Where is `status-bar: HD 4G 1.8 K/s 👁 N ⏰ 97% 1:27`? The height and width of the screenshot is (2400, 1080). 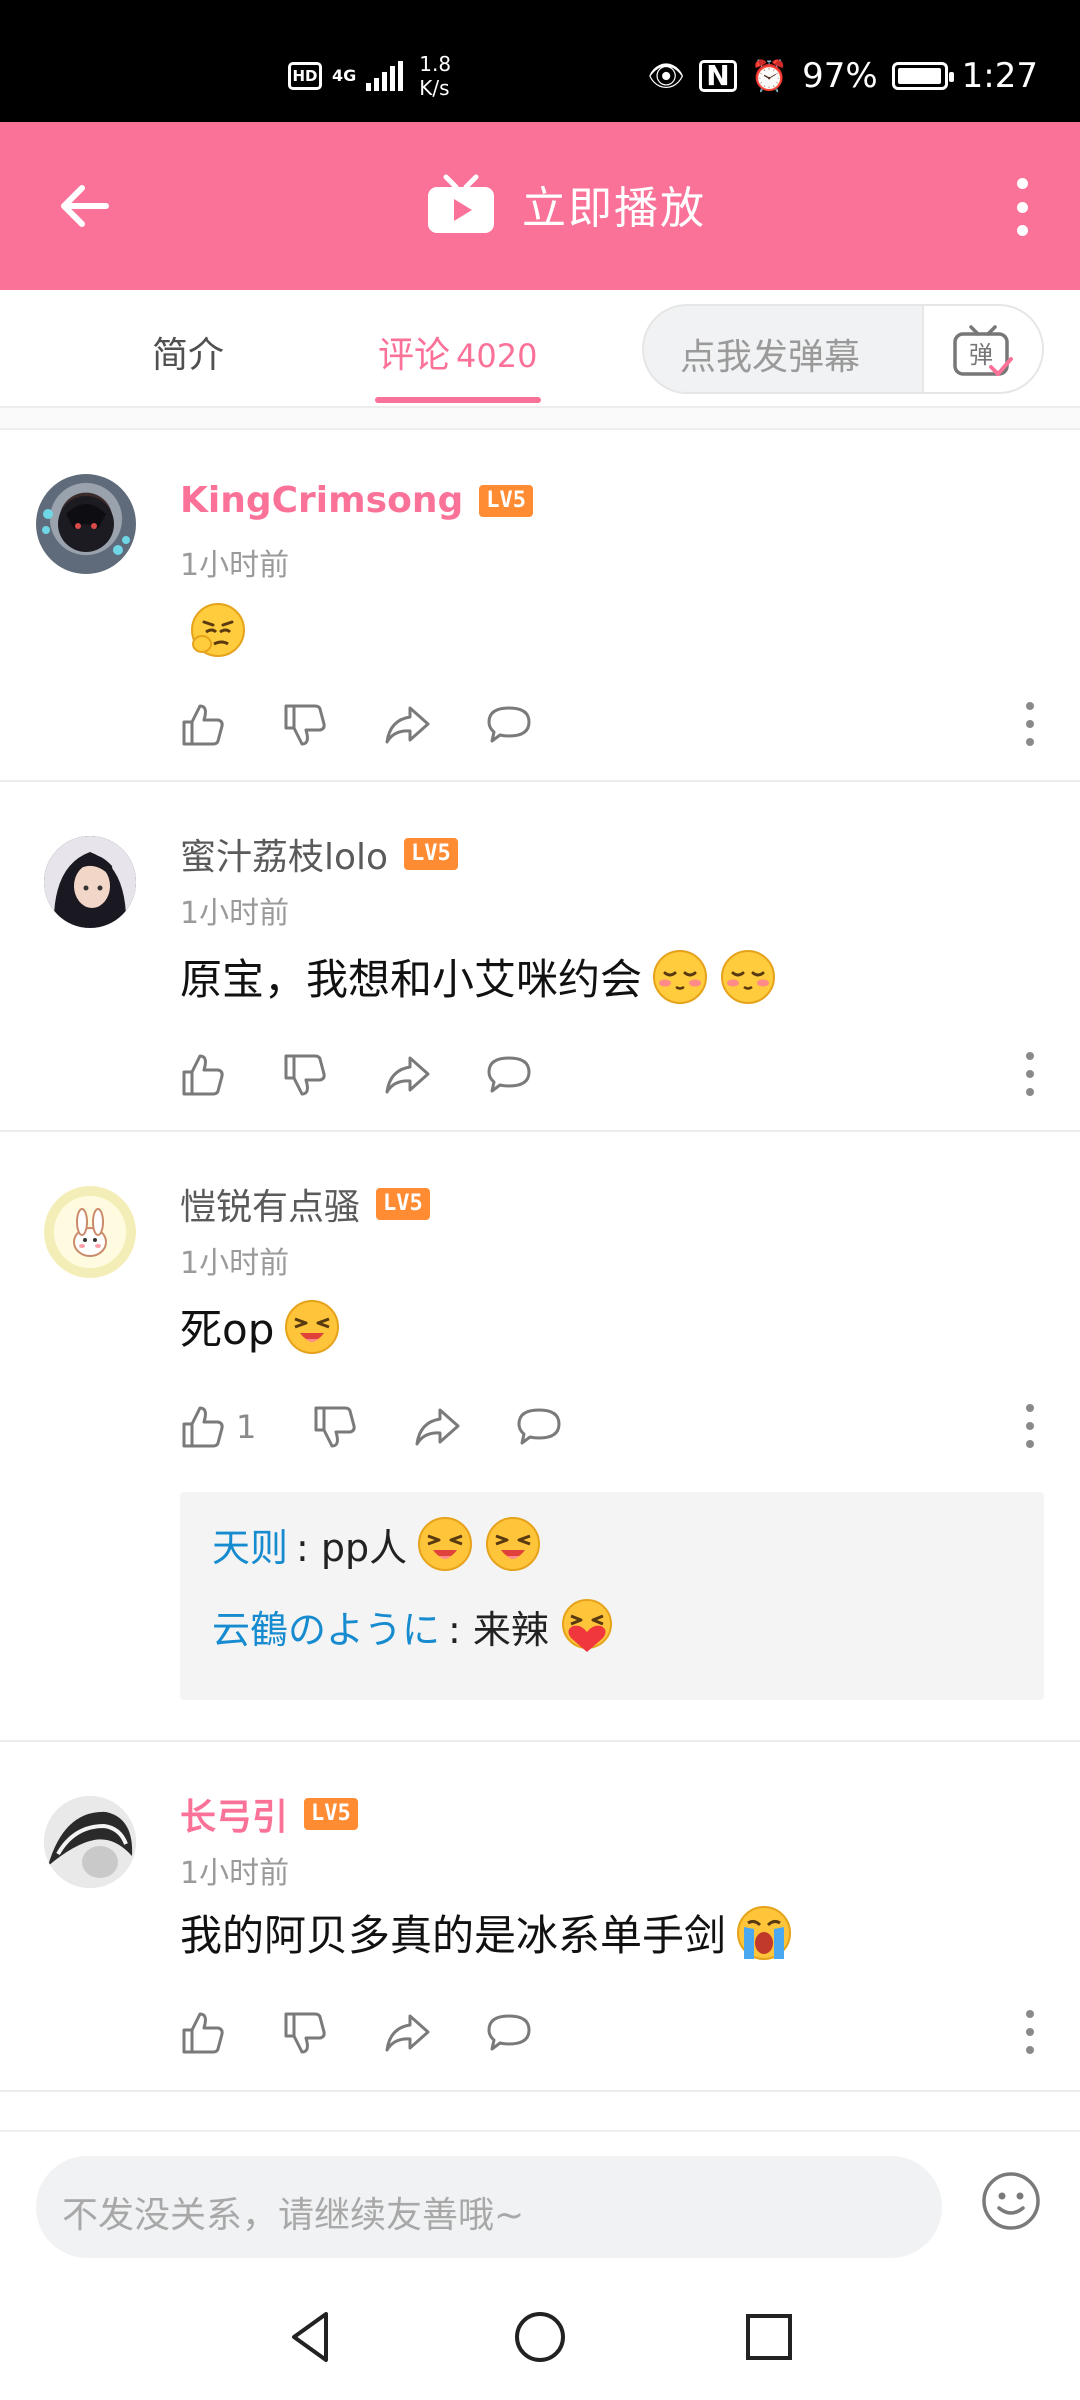
status-bar: HD 4G 1.8 K/s 👁 N ⏰ 97% 1:27 is located at coordinates (540, 61).